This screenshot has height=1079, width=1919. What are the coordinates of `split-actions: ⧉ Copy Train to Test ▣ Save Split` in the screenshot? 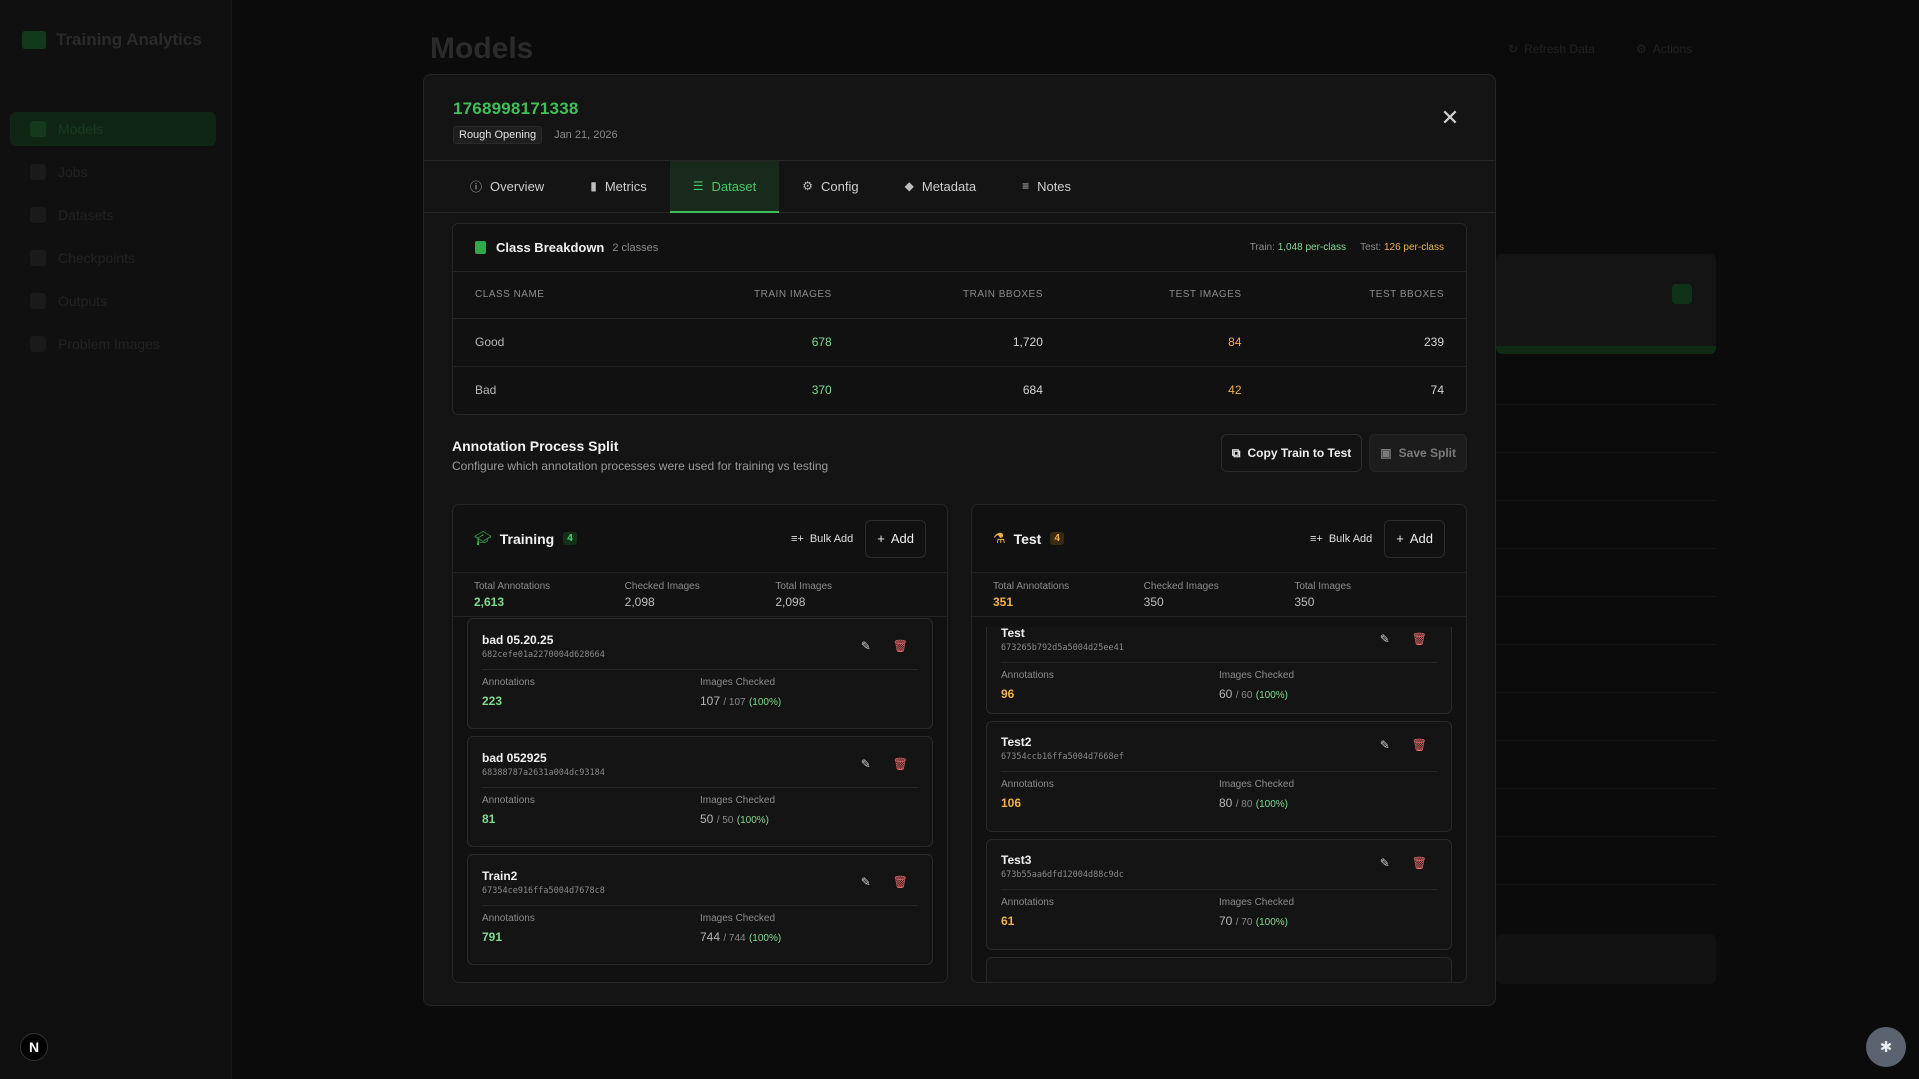 It's located at (1343, 453).